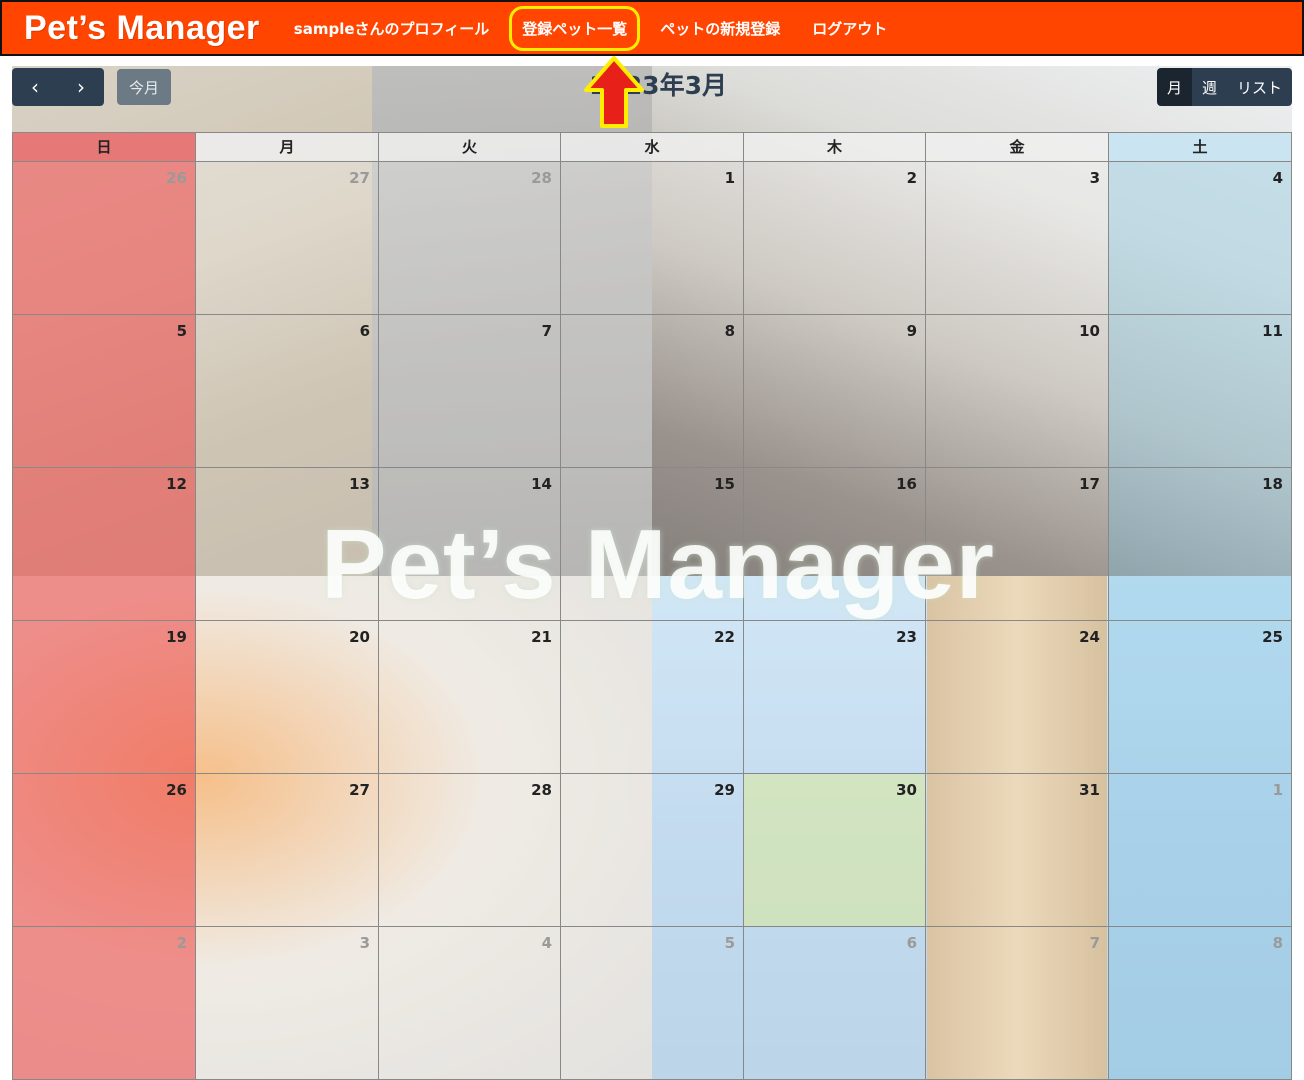  I want to click on weekday-header-sat: 土, so click(1200, 147).